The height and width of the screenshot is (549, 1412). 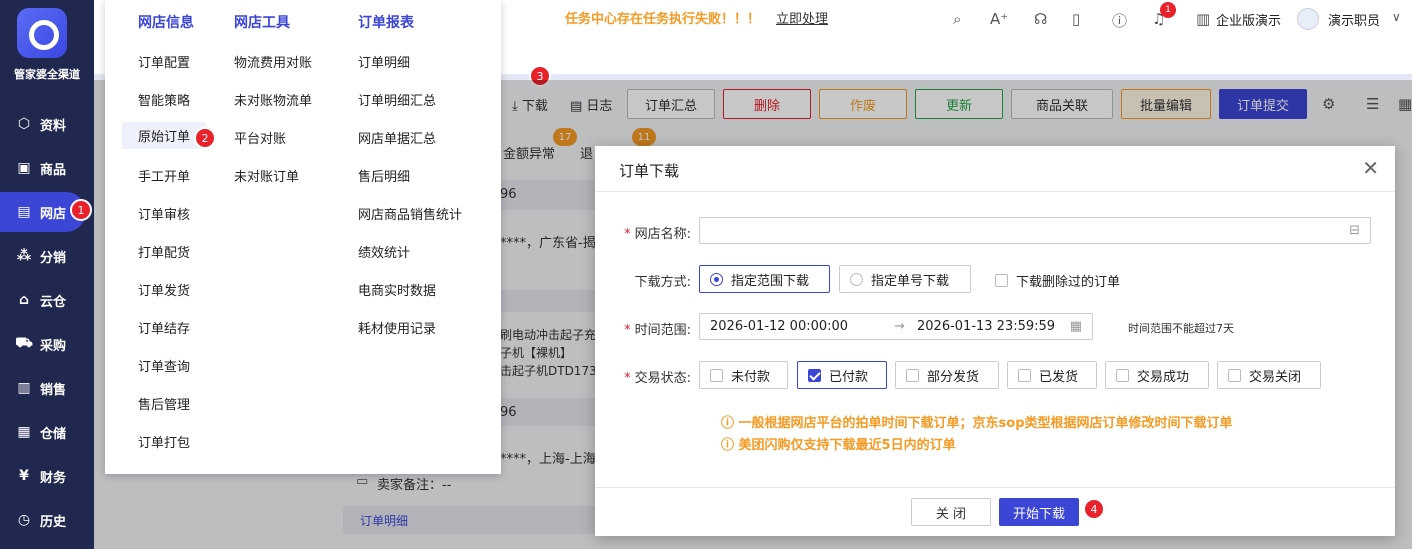 I want to click on book-icon: ▯, so click(x=1076, y=19).